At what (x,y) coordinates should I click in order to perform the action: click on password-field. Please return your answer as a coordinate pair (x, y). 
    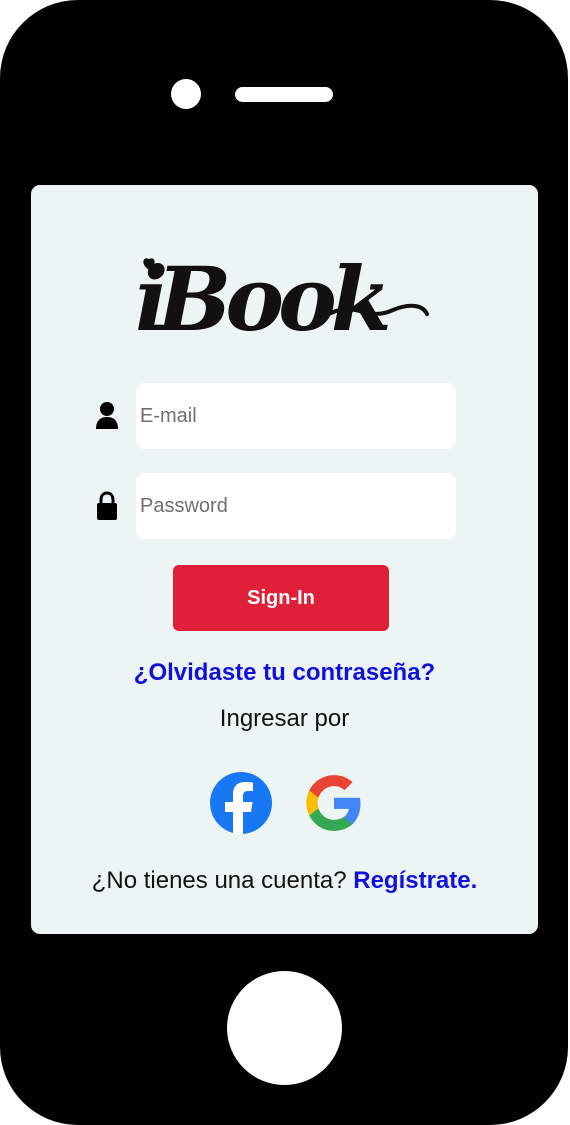
    Looking at the image, I should click on (296, 506).